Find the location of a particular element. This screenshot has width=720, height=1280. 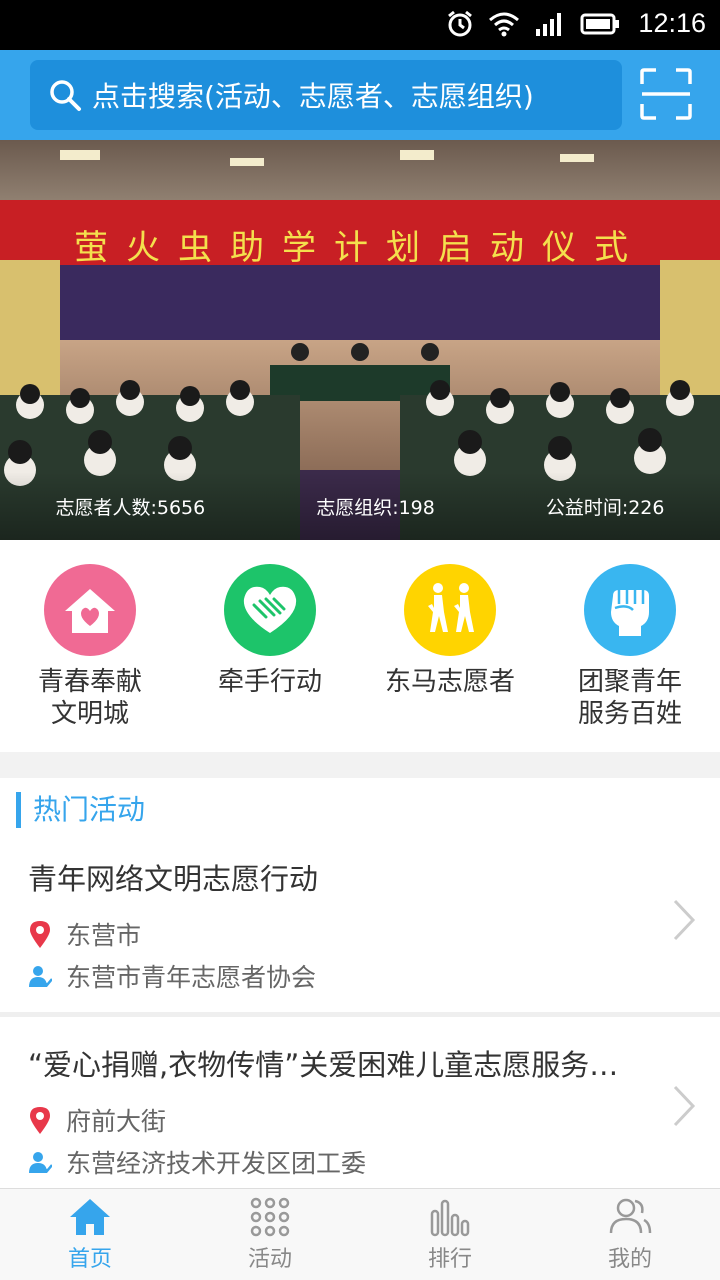

category-label: 团聚青年 服务百姓 is located at coordinates (629, 698).